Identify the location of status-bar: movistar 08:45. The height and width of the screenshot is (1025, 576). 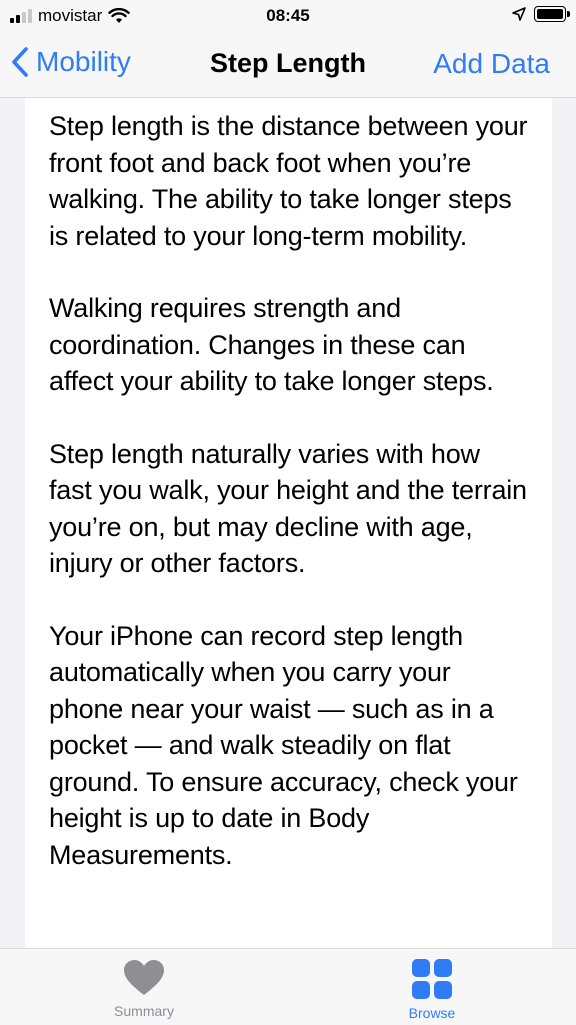
(288, 17).